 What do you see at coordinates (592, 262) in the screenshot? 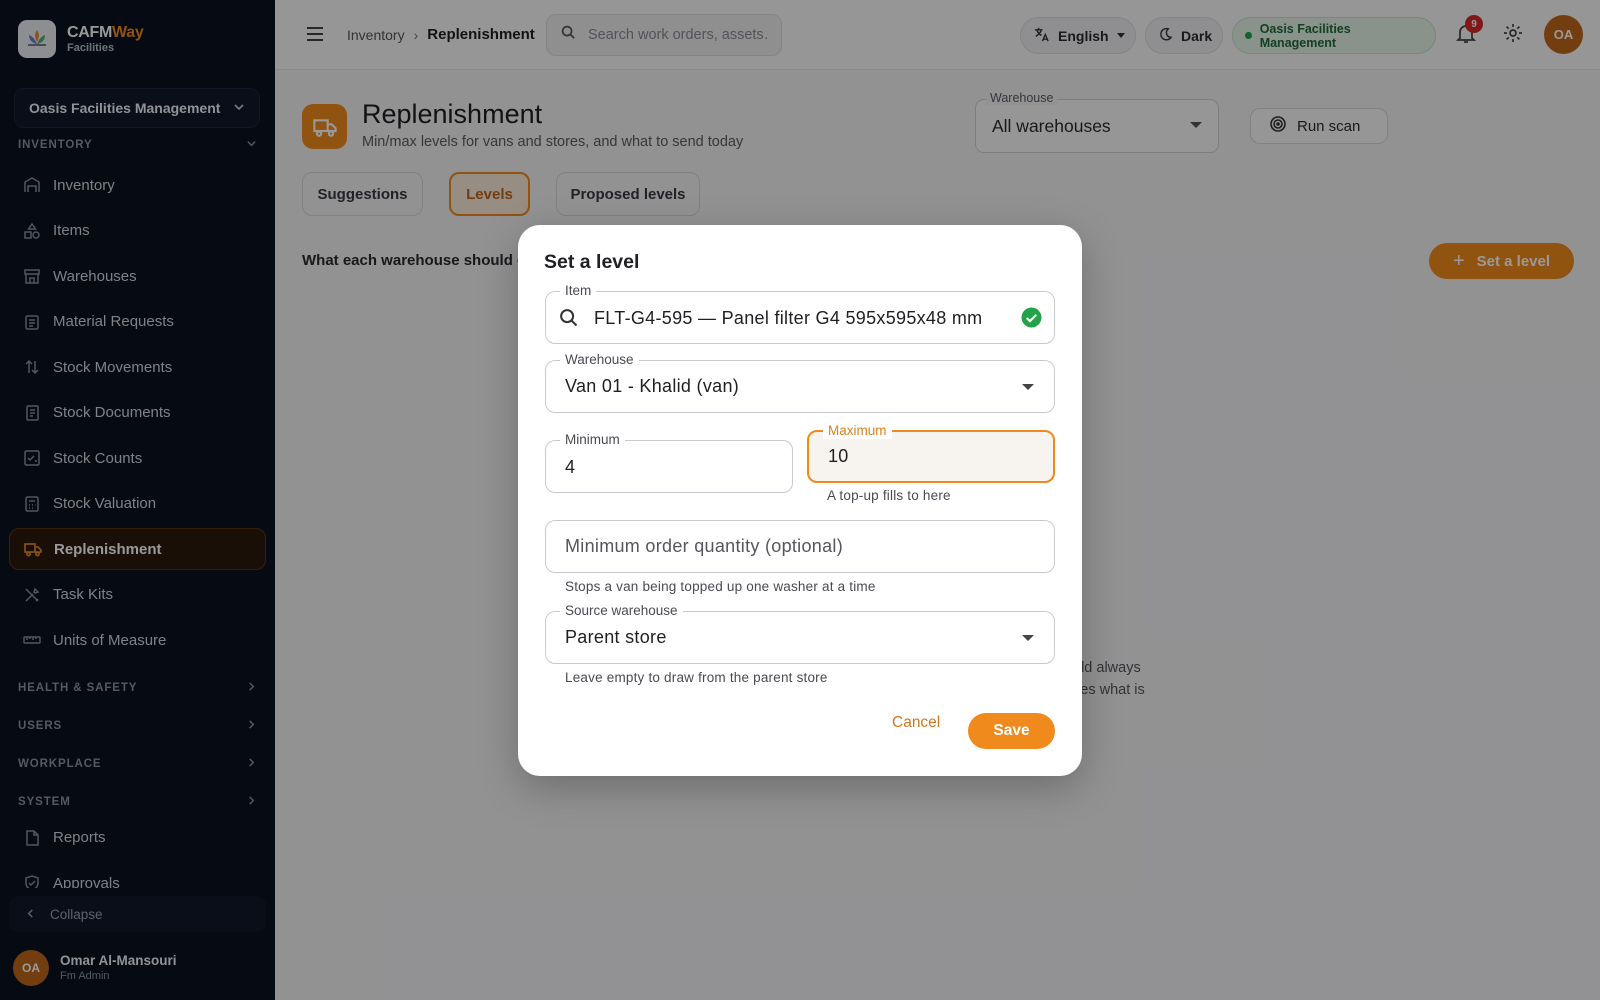
I see `dialog-title: Set a level` at bounding box center [592, 262].